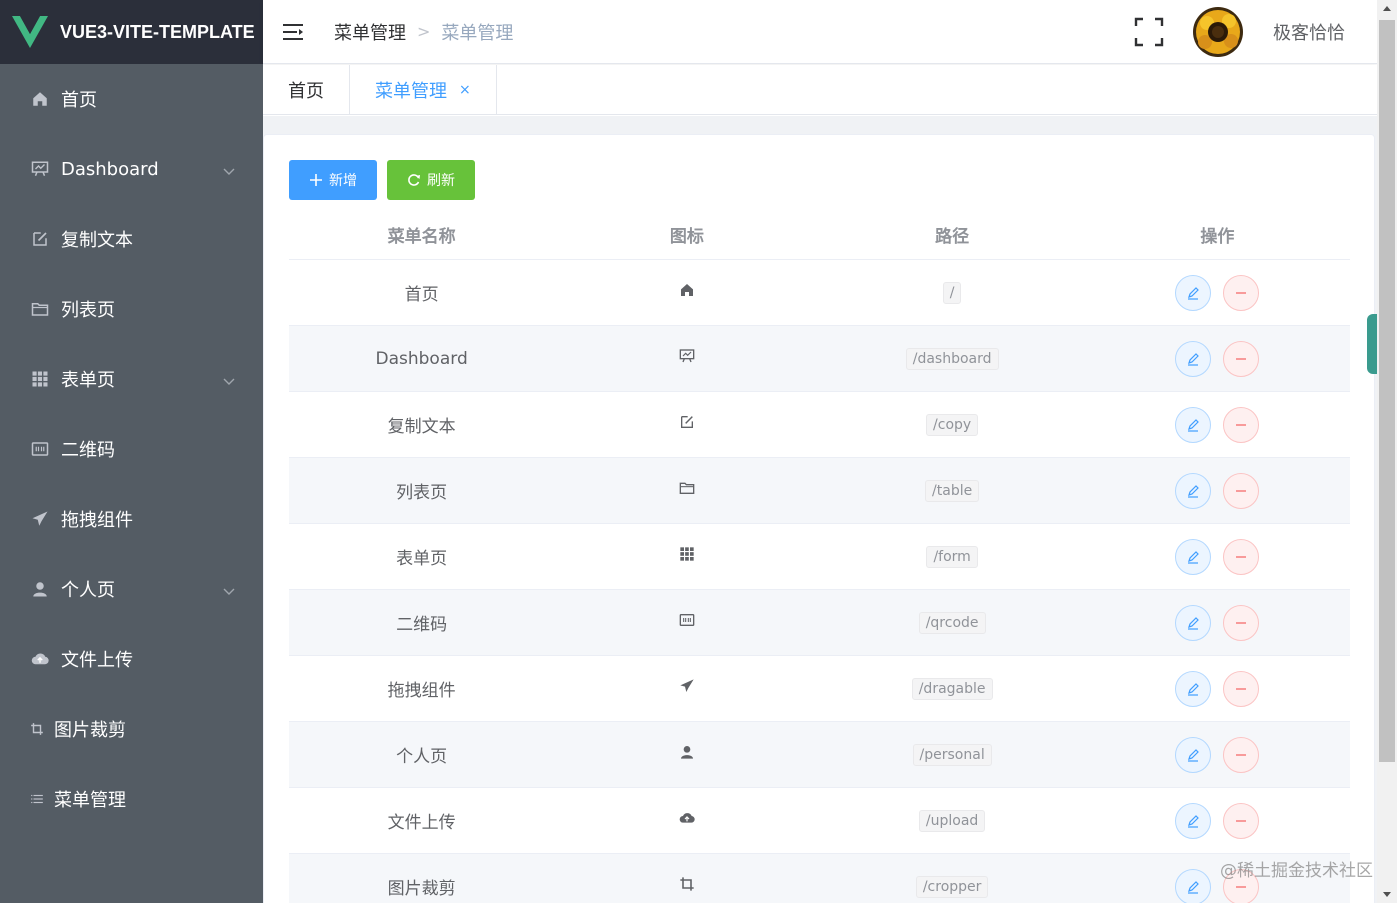  I want to click on sidebar-item-dashboard: Dashboard, so click(131, 169).